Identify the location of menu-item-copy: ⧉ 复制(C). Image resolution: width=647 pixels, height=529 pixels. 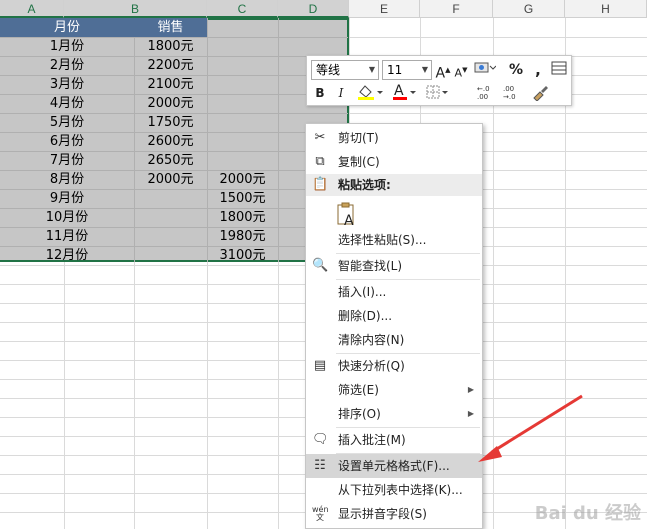
(394, 162).